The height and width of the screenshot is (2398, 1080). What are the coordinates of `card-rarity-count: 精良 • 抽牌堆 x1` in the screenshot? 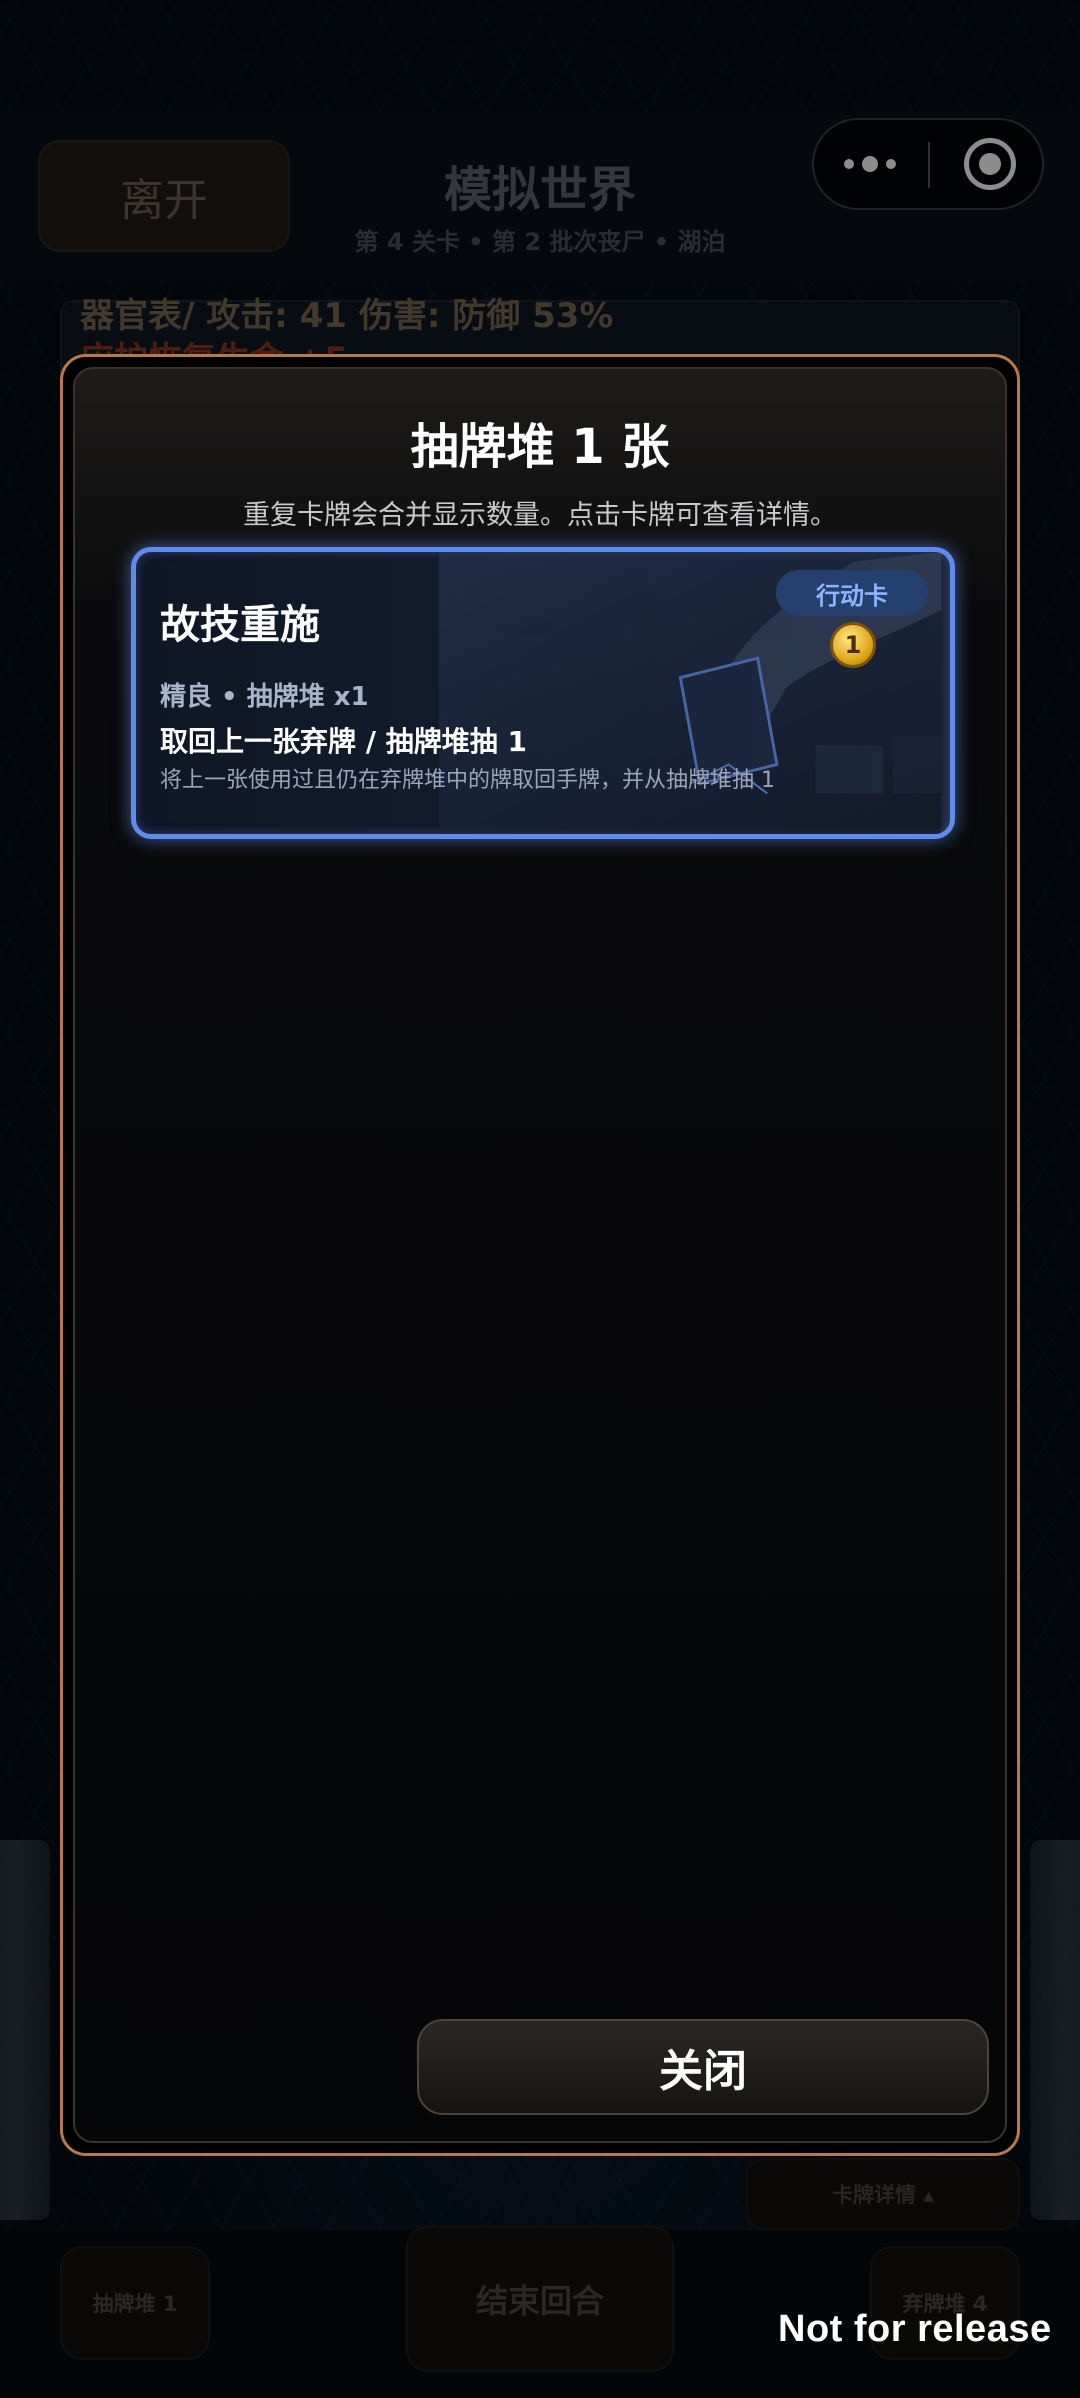 It's located at (264, 697).